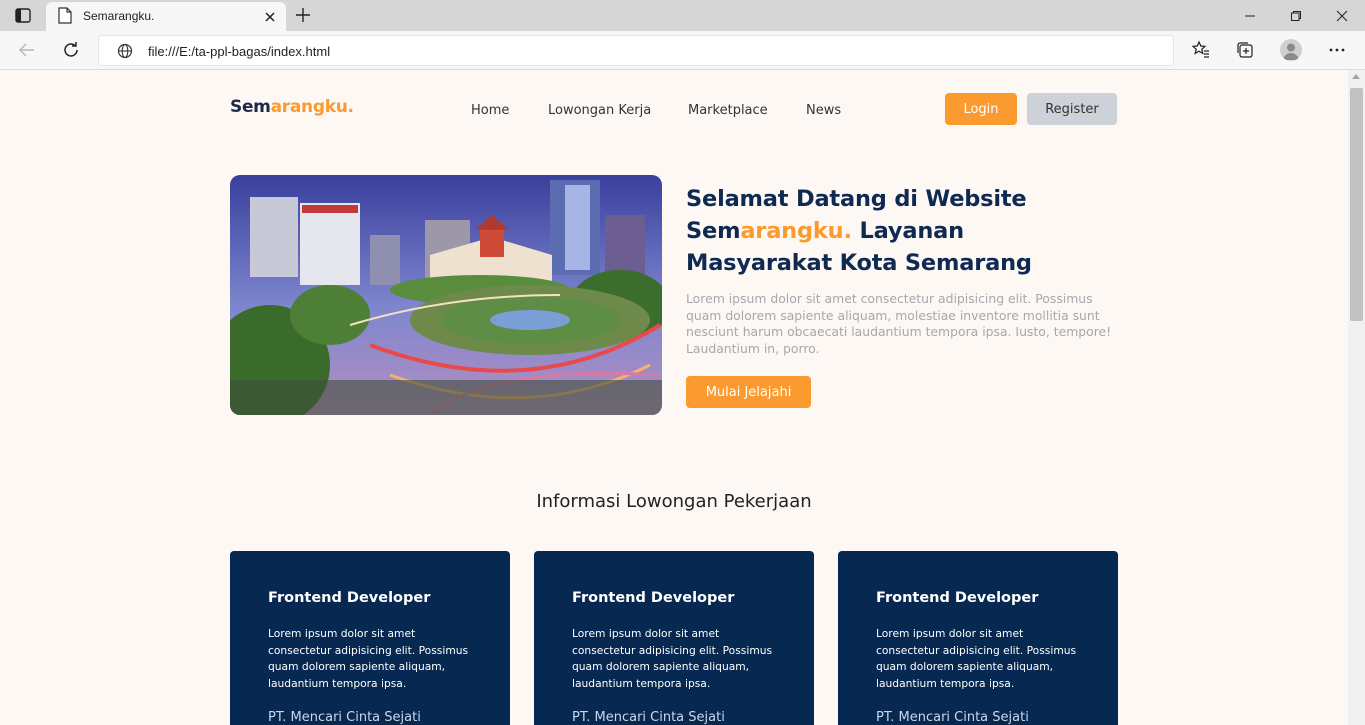 The width and height of the screenshot is (1365, 725). What do you see at coordinates (748, 392) in the screenshot?
I see `mulai-jelajahi-button: Mulai Jelajahi` at bounding box center [748, 392].